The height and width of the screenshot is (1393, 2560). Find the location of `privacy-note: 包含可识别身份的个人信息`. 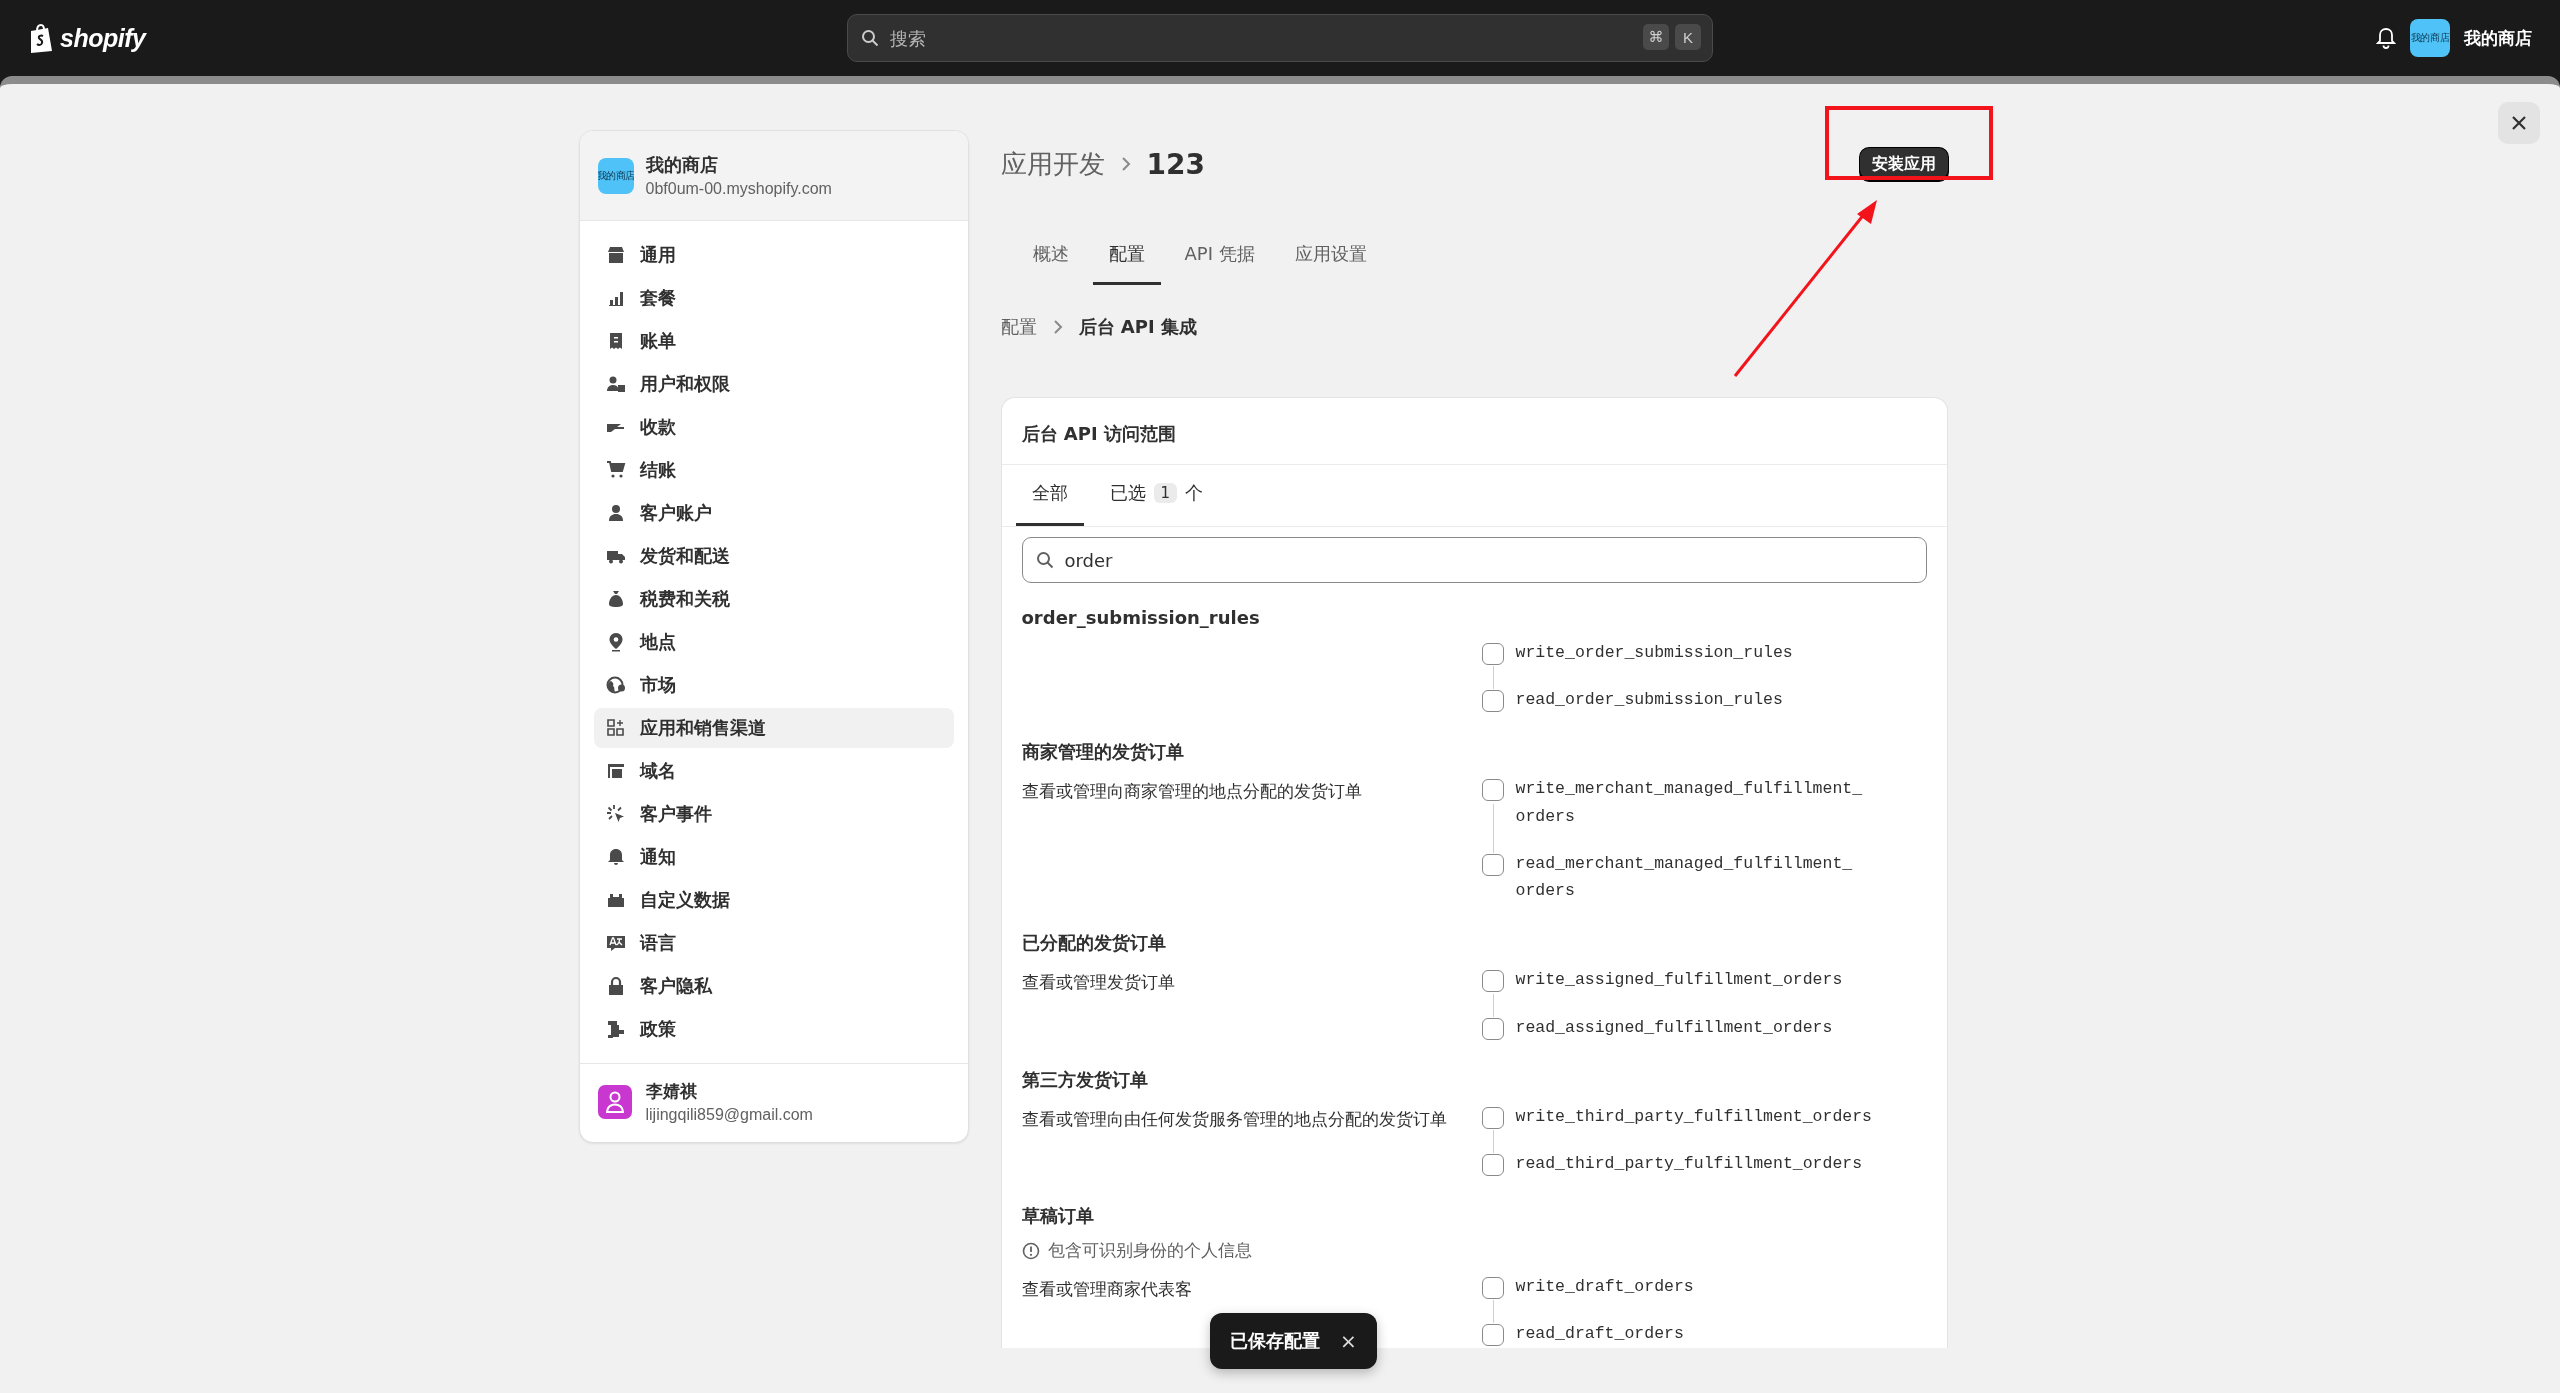

privacy-note: 包含可识别身份的个人信息 is located at coordinates (1149, 1251).